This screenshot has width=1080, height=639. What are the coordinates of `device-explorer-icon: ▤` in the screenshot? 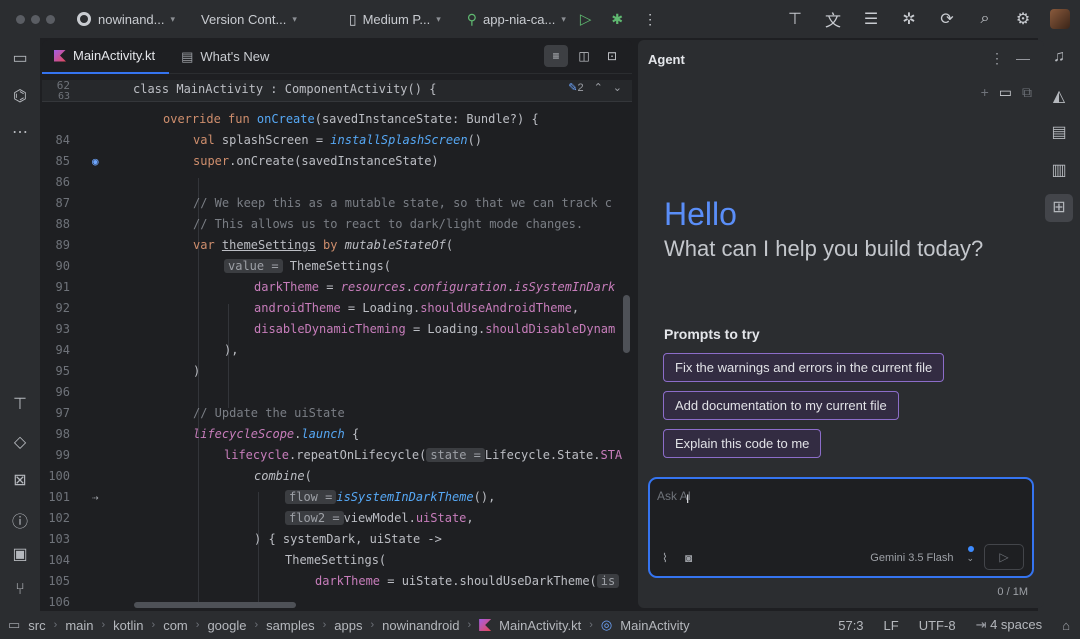 It's located at (1059, 132).